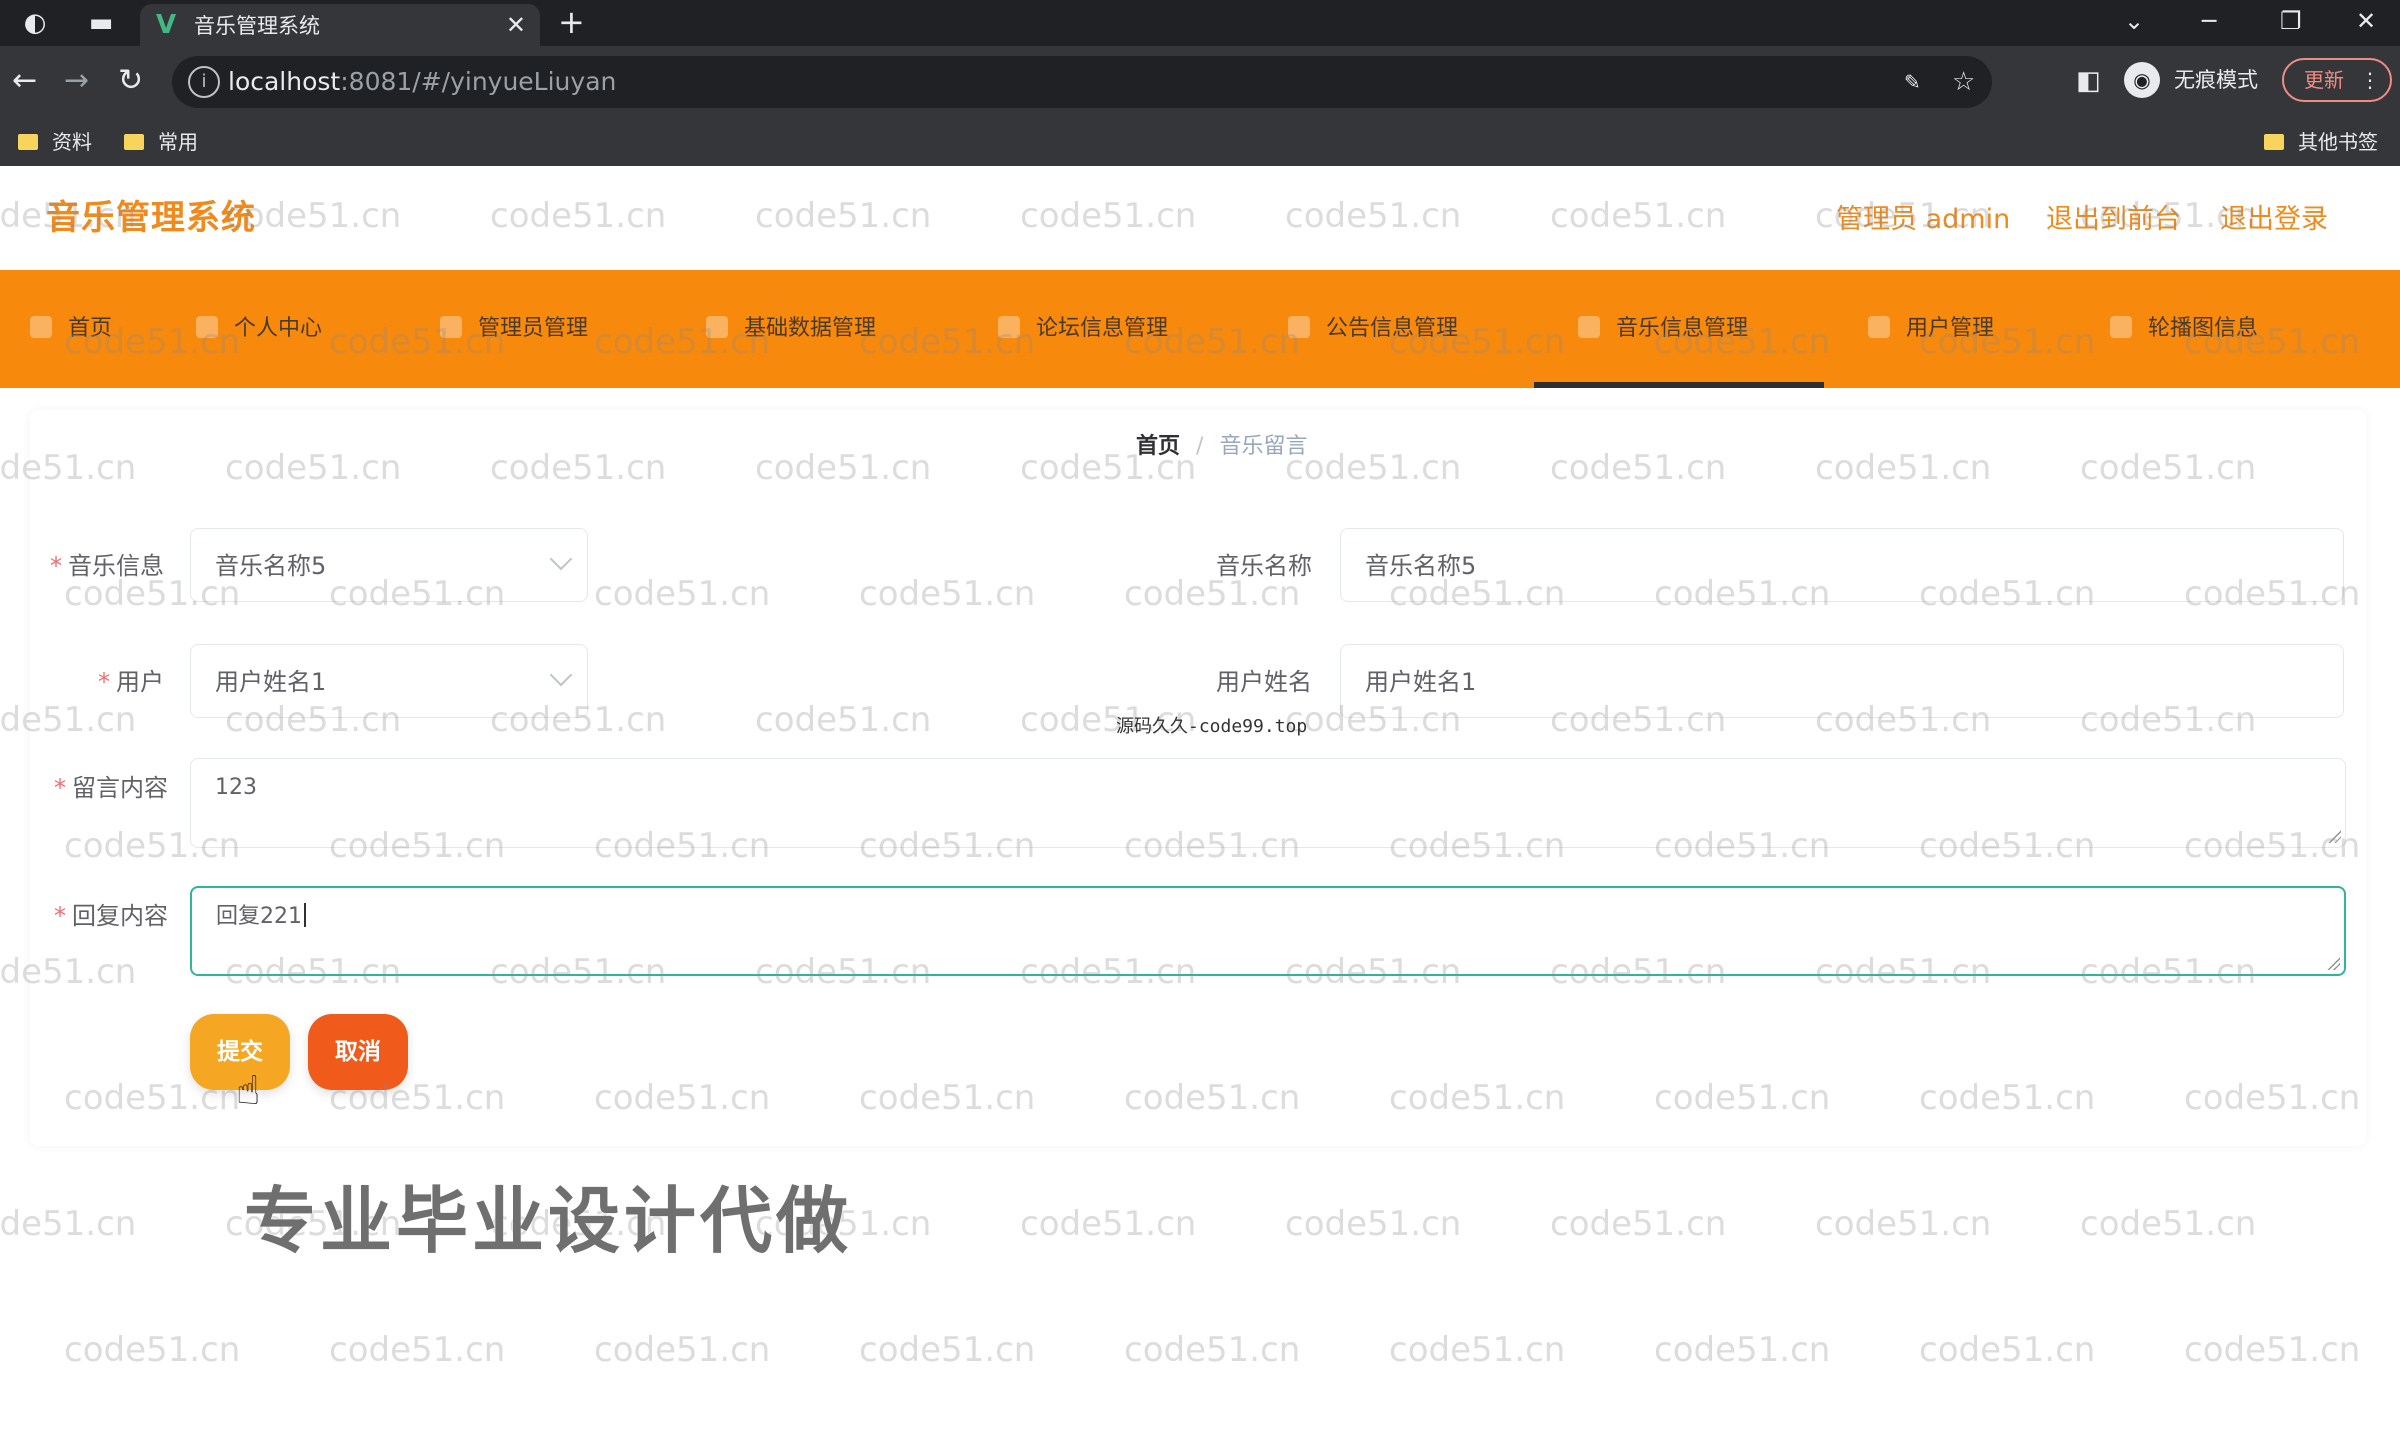 The width and height of the screenshot is (2400, 1440). Describe the element at coordinates (1268, 803) in the screenshot. I see `message-textarea: 123` at that location.